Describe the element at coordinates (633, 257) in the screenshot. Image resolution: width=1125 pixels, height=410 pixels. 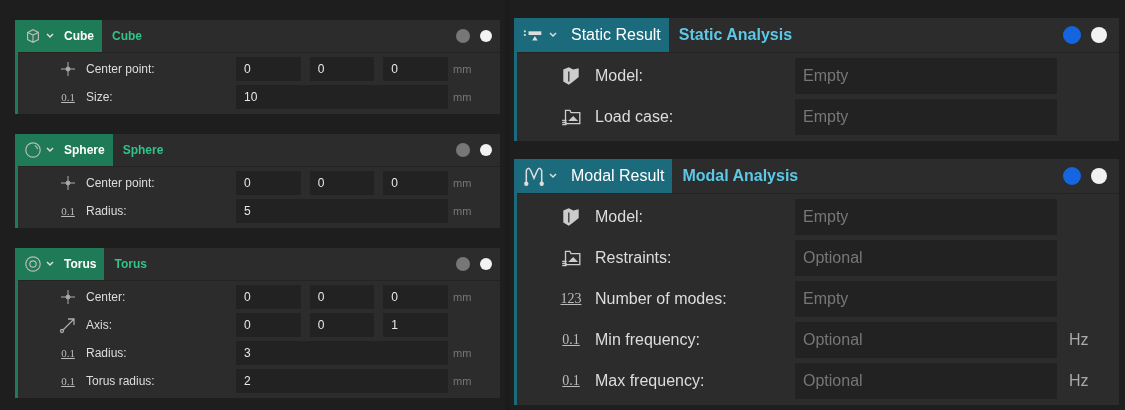
I see `param-label: Restraints:` at that location.